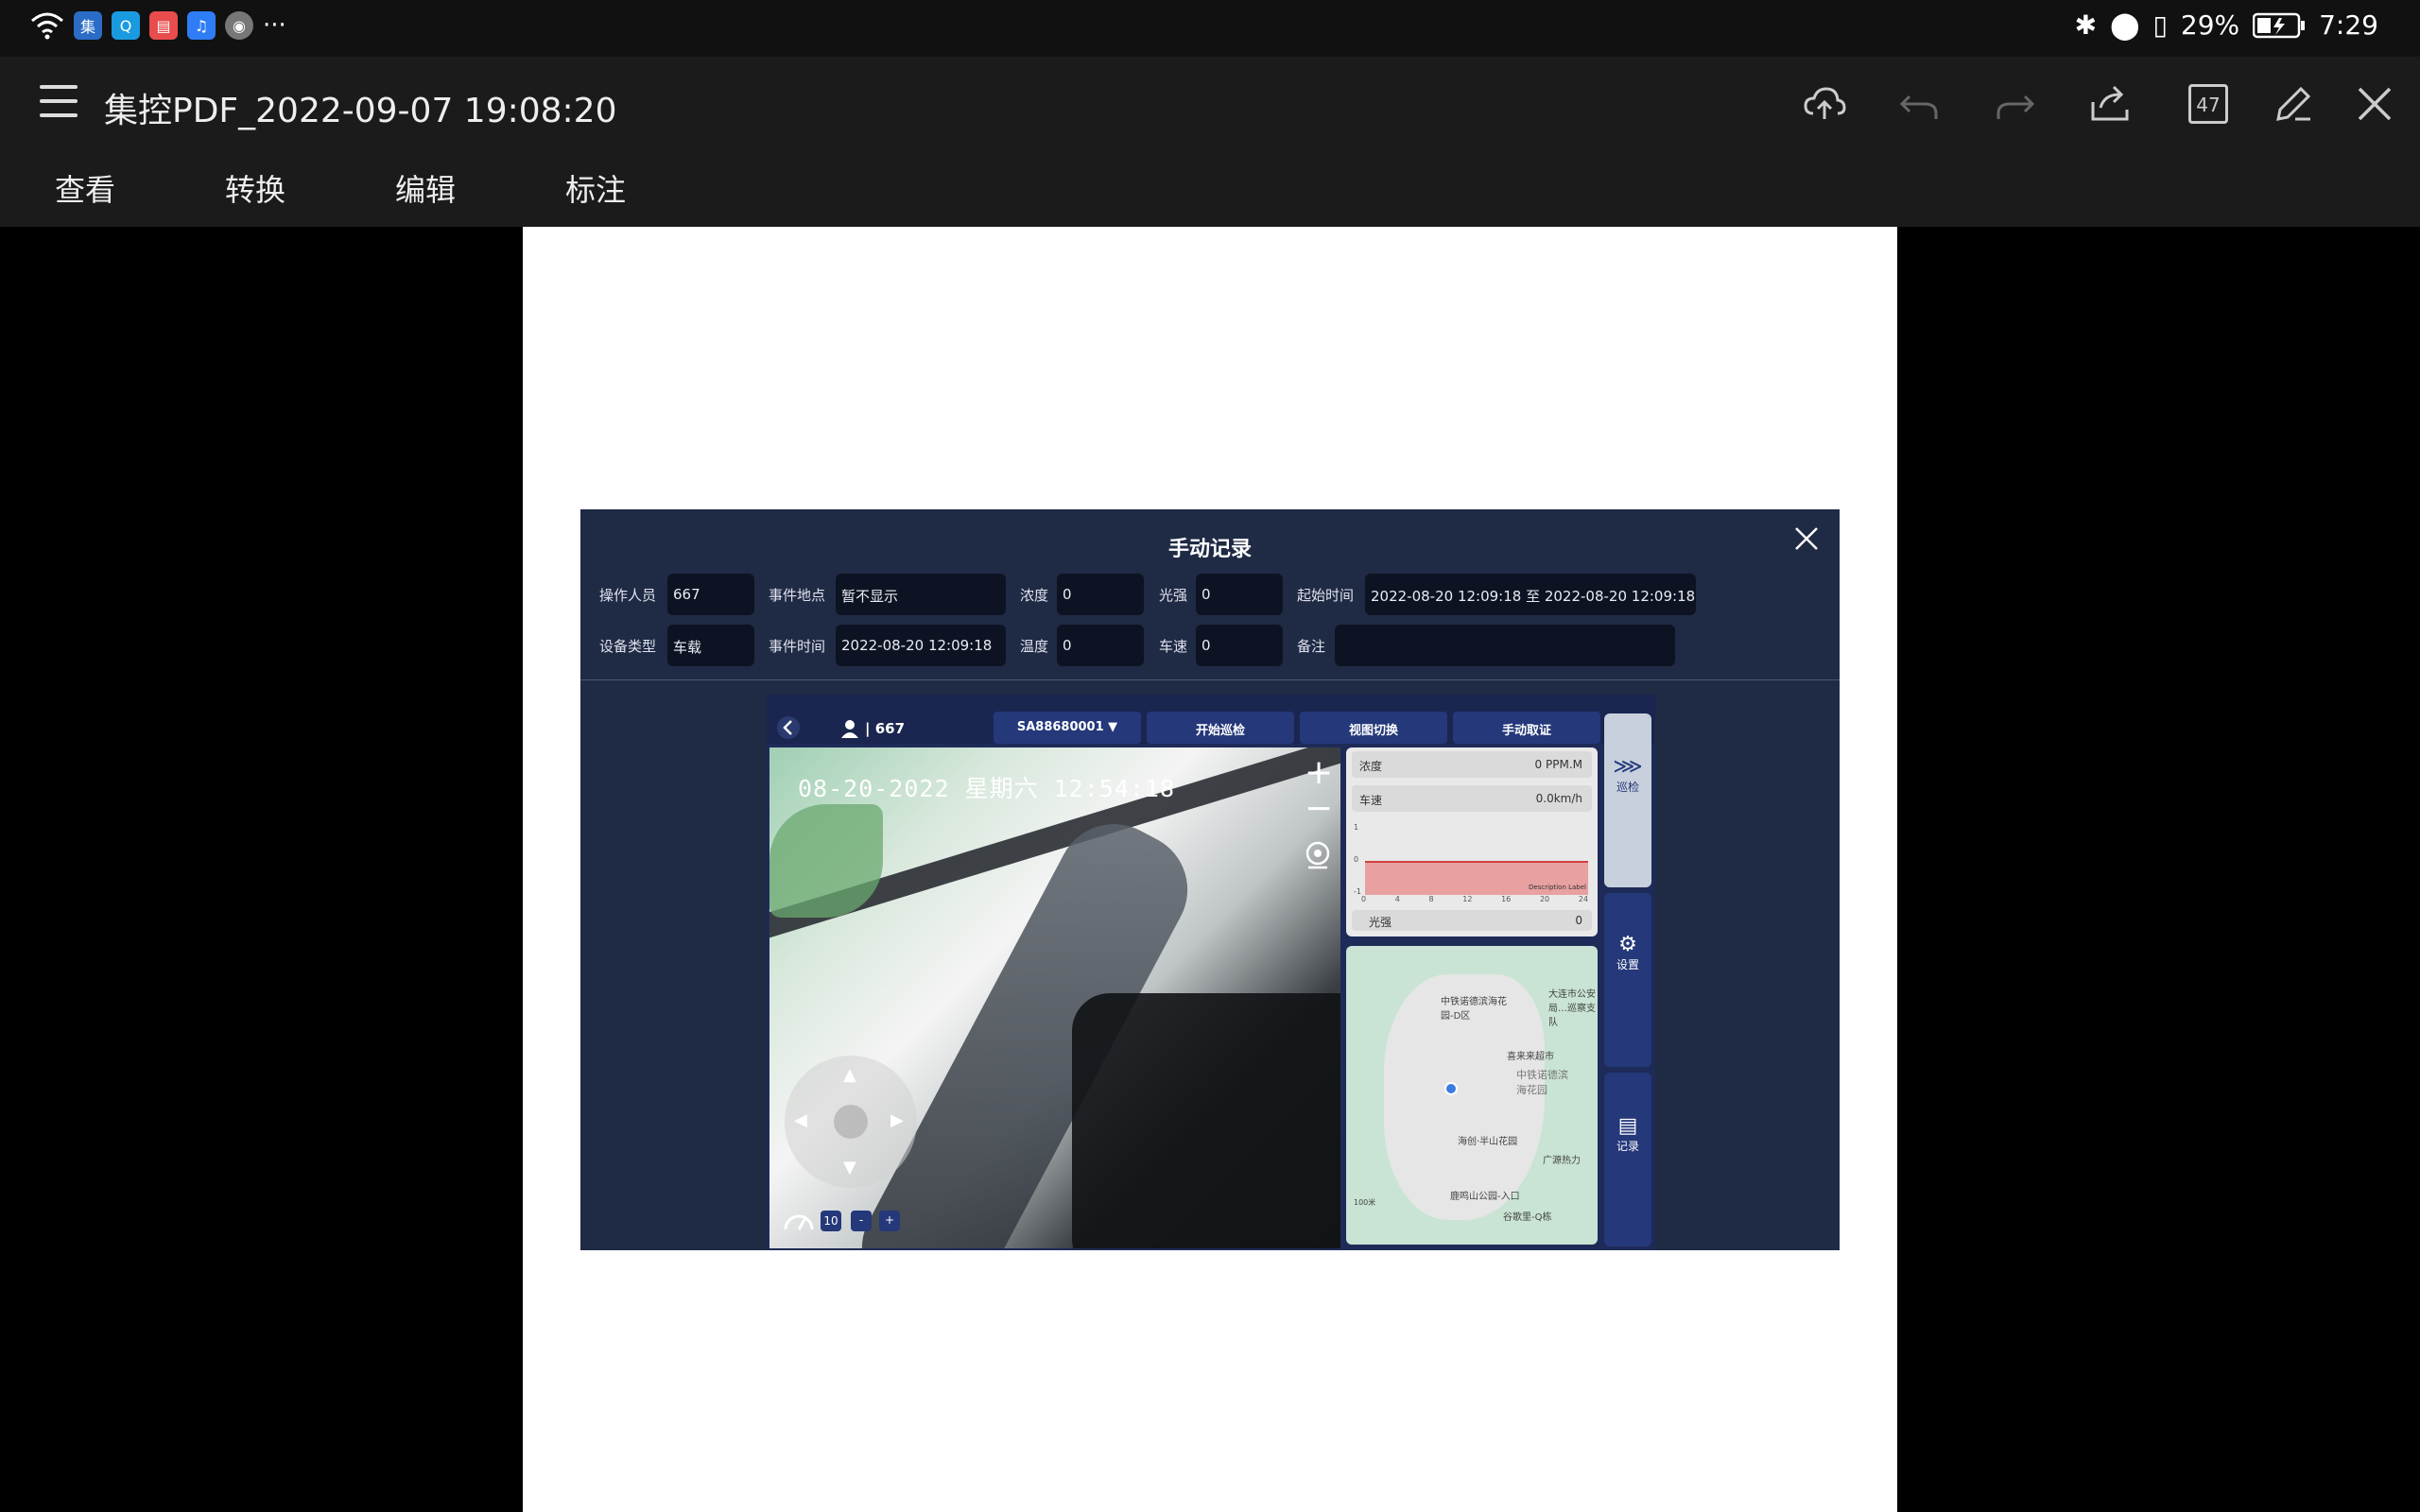 The image size is (2420, 1512). What do you see at coordinates (1100, 645) in the screenshot?
I see `temperature-field: 0` at bounding box center [1100, 645].